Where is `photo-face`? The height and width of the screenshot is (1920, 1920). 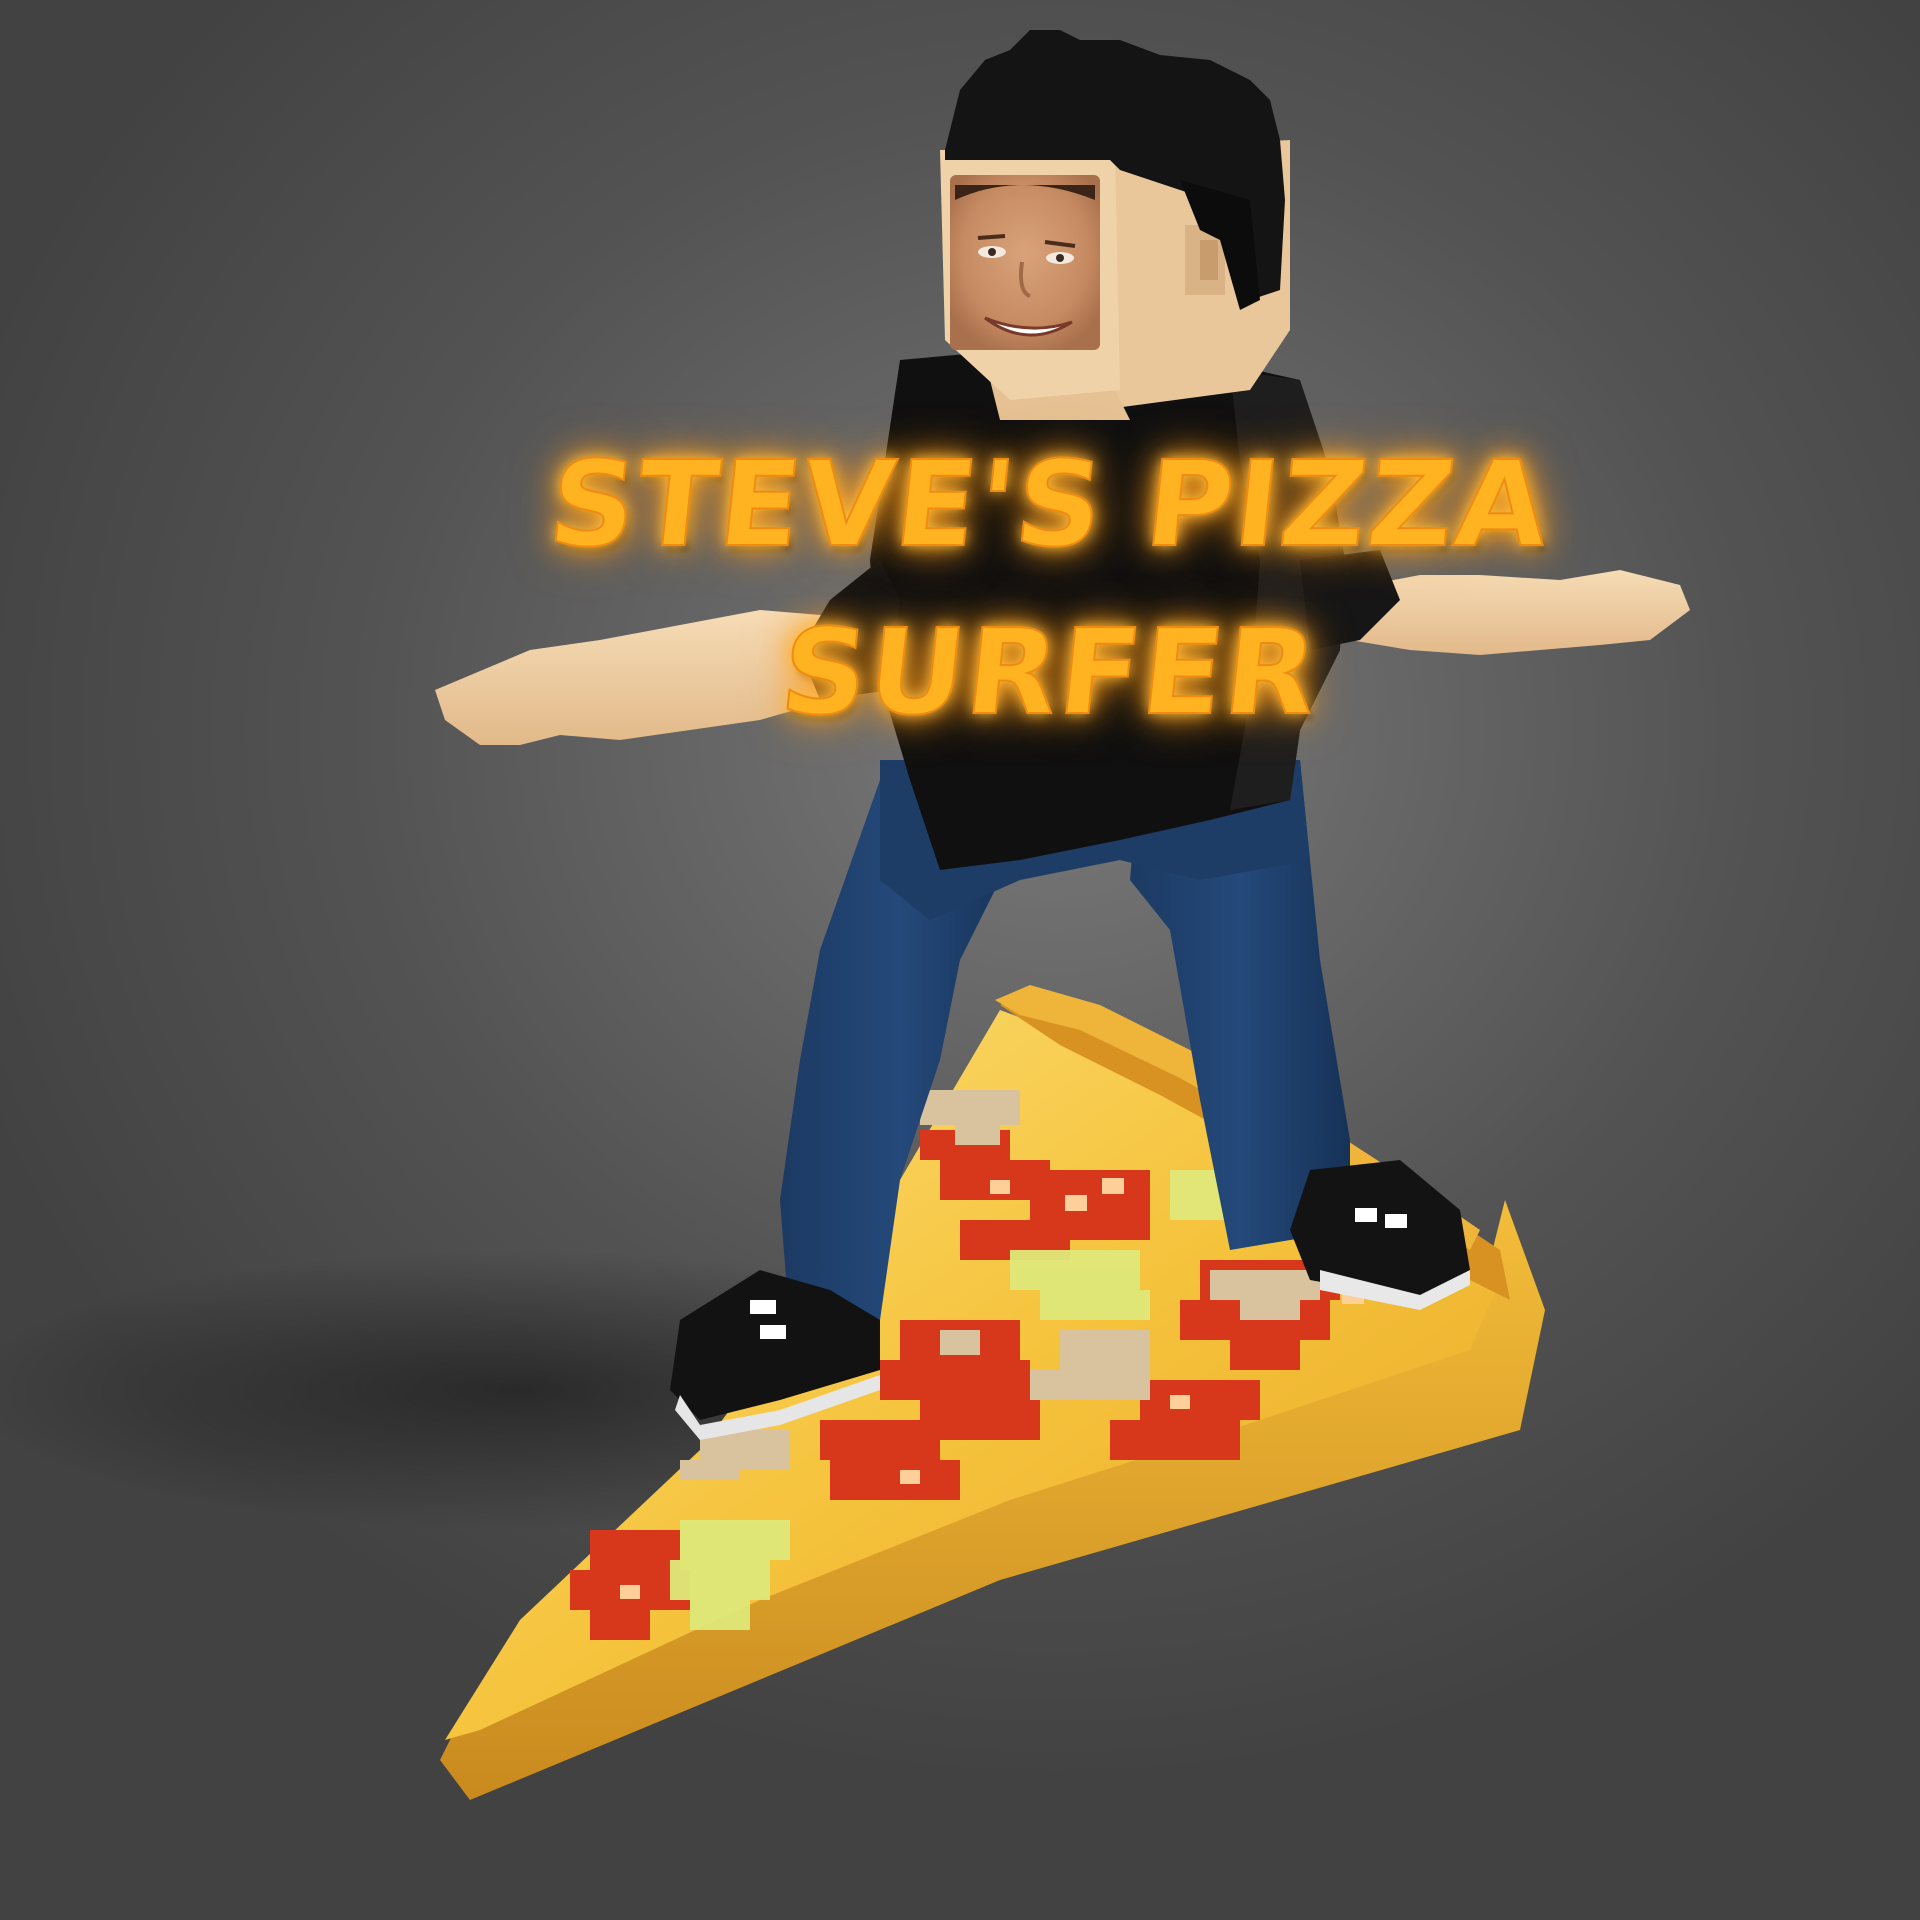
photo-face is located at coordinates (1025, 262).